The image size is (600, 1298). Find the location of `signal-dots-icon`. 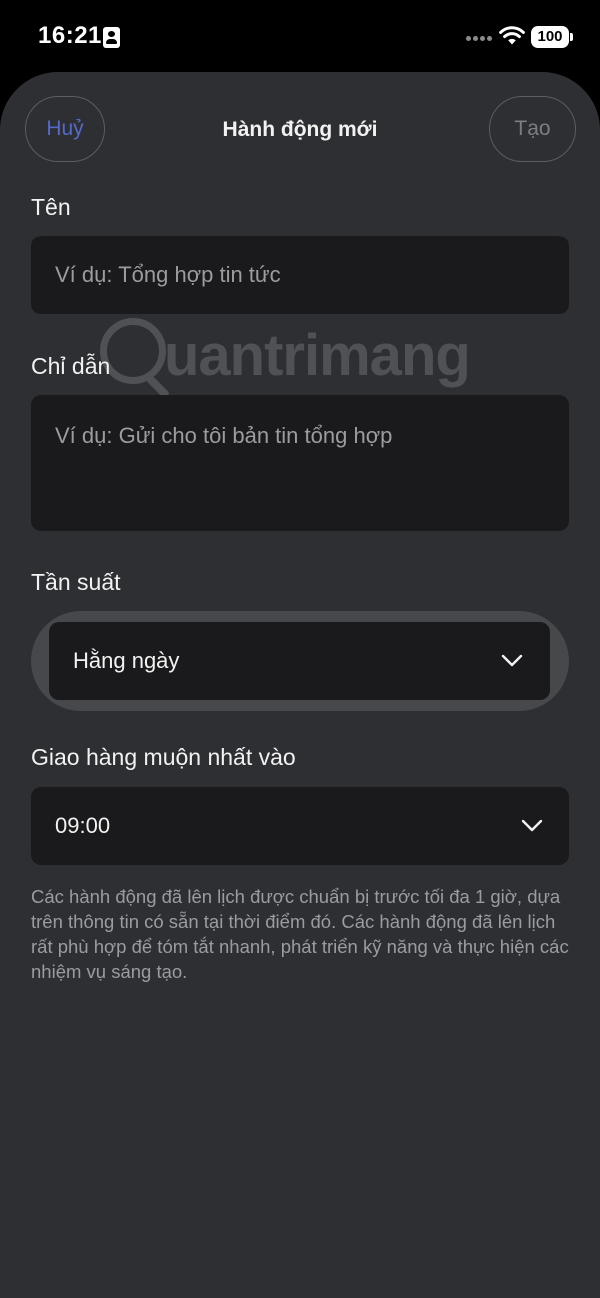

signal-dots-icon is located at coordinates (479, 39).